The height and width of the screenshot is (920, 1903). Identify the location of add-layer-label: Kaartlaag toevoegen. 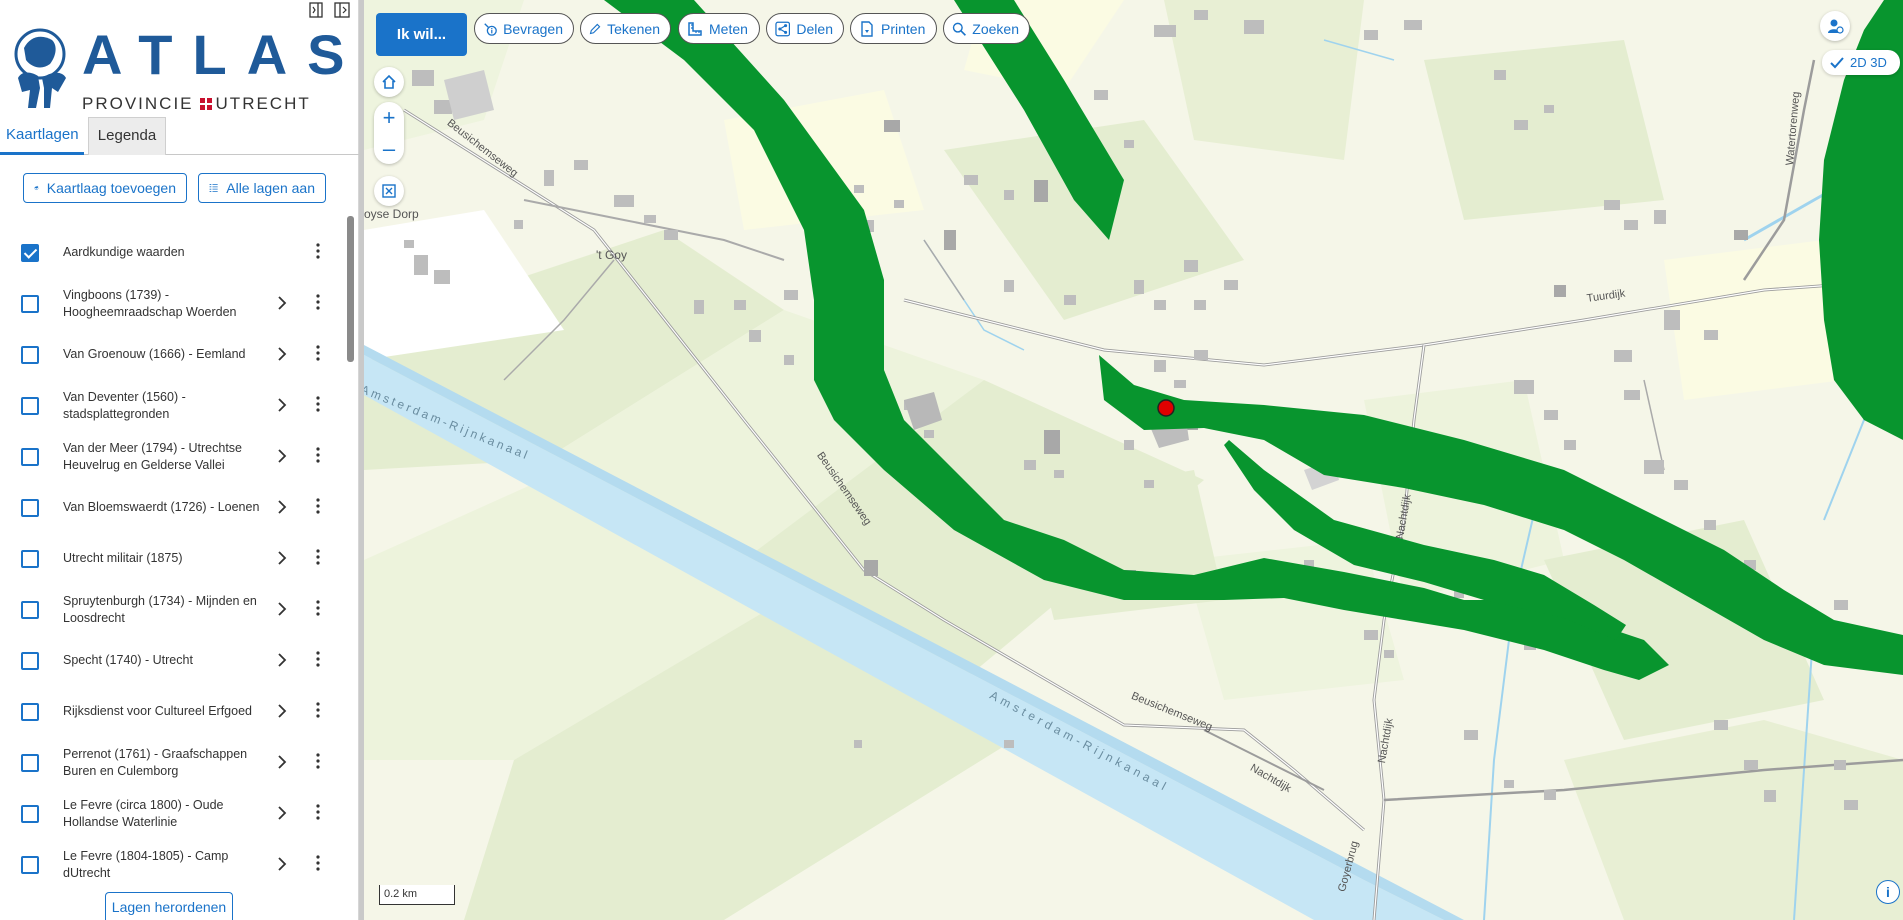
(111, 188).